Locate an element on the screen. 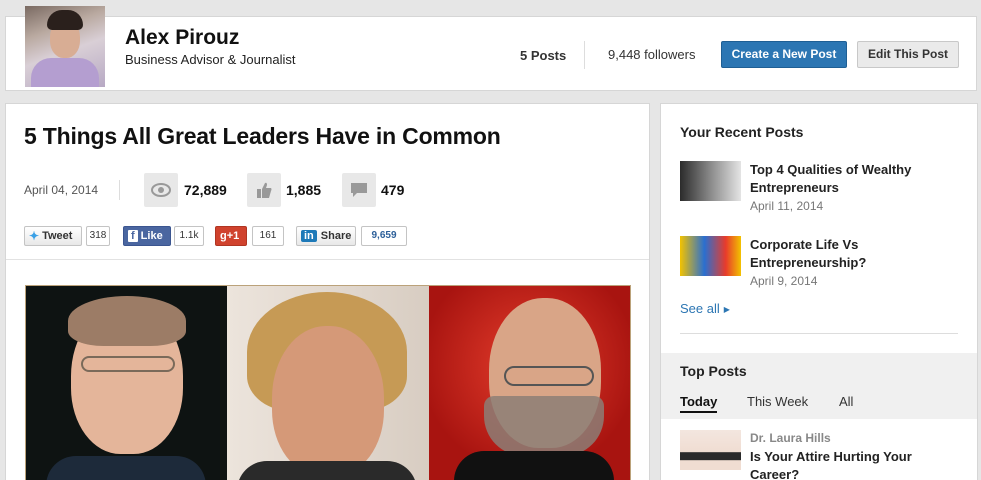 The height and width of the screenshot is (480, 981). likes-count: 1,885 is located at coordinates (304, 190).